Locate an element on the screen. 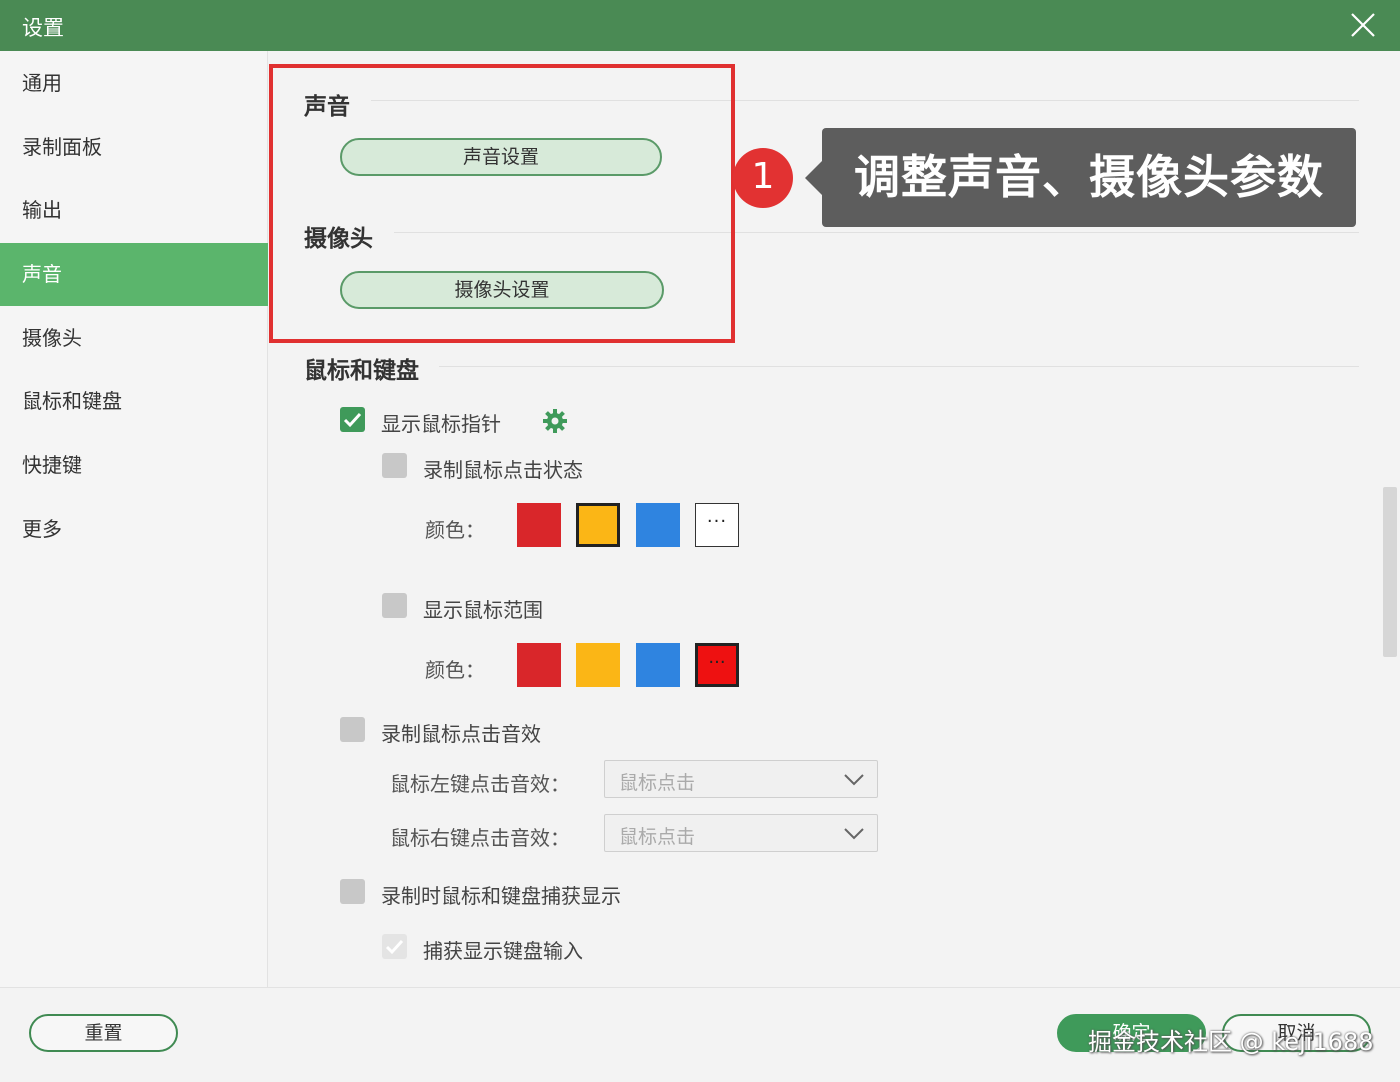 The height and width of the screenshot is (1082, 1400). sidebar-item-more: 更多 is located at coordinates (134, 529).